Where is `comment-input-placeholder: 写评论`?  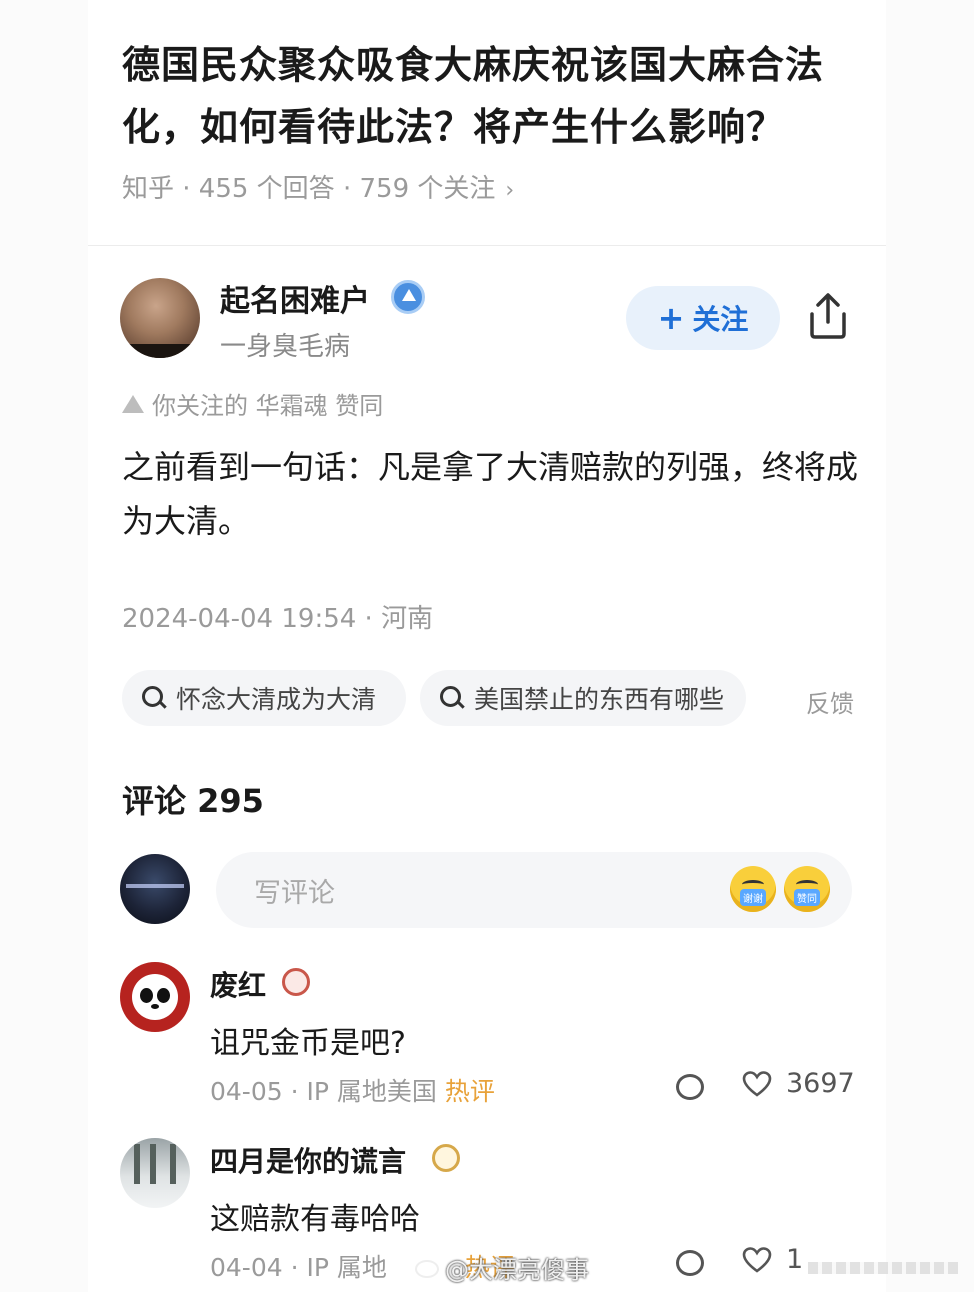 comment-input-placeholder: 写评论 is located at coordinates (294, 893).